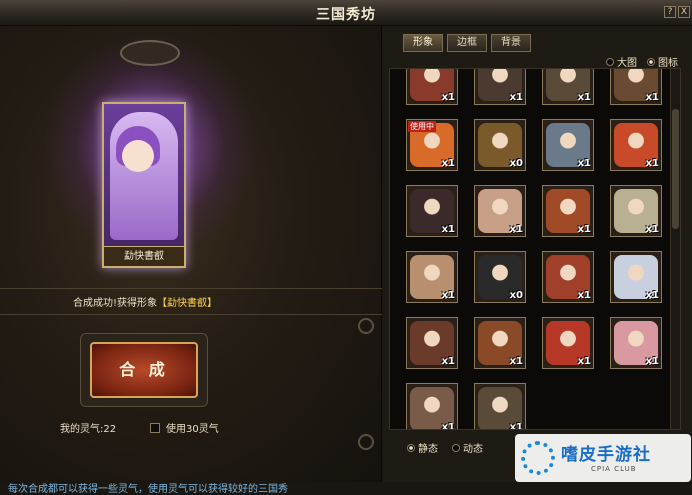 Image resolution: width=692 pixels, height=495 pixels. Describe the element at coordinates (144, 256) in the screenshot. I see `card-name: 勐快書叡` at that location.